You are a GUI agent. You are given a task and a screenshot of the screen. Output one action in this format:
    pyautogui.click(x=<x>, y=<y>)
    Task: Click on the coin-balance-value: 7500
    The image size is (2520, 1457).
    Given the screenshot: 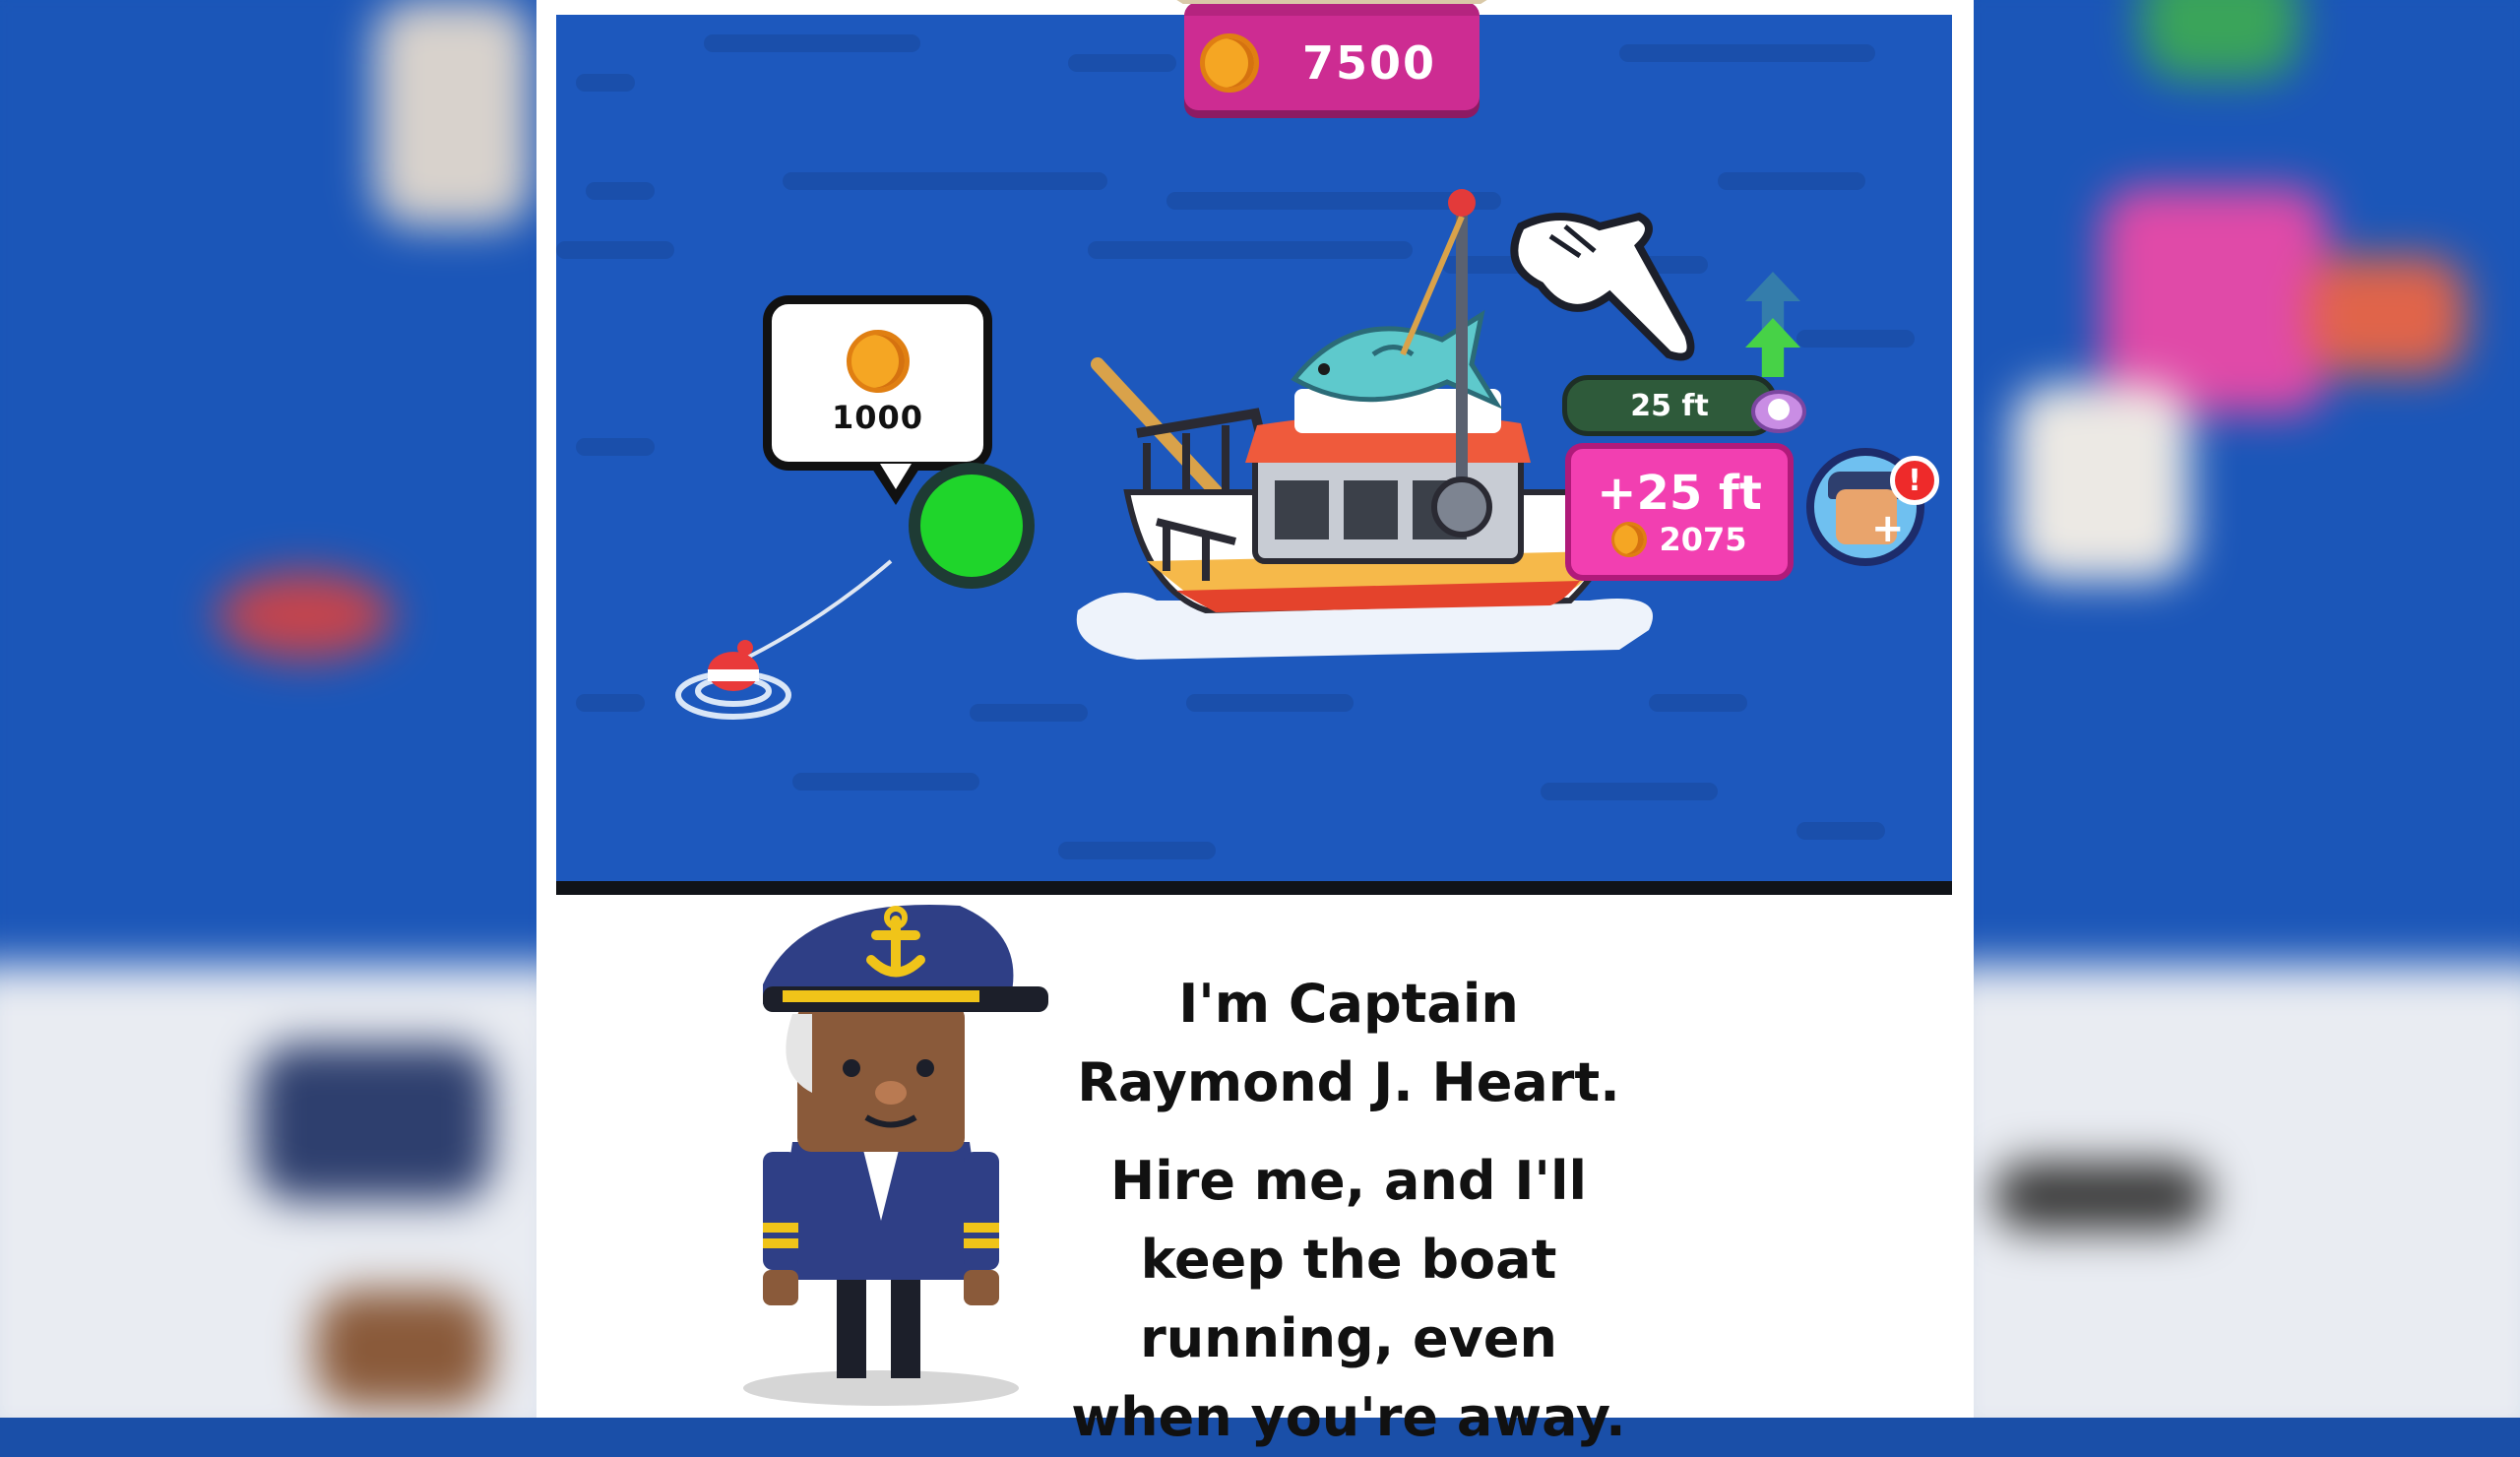 What is the action you would take?
    pyautogui.click(x=1369, y=63)
    